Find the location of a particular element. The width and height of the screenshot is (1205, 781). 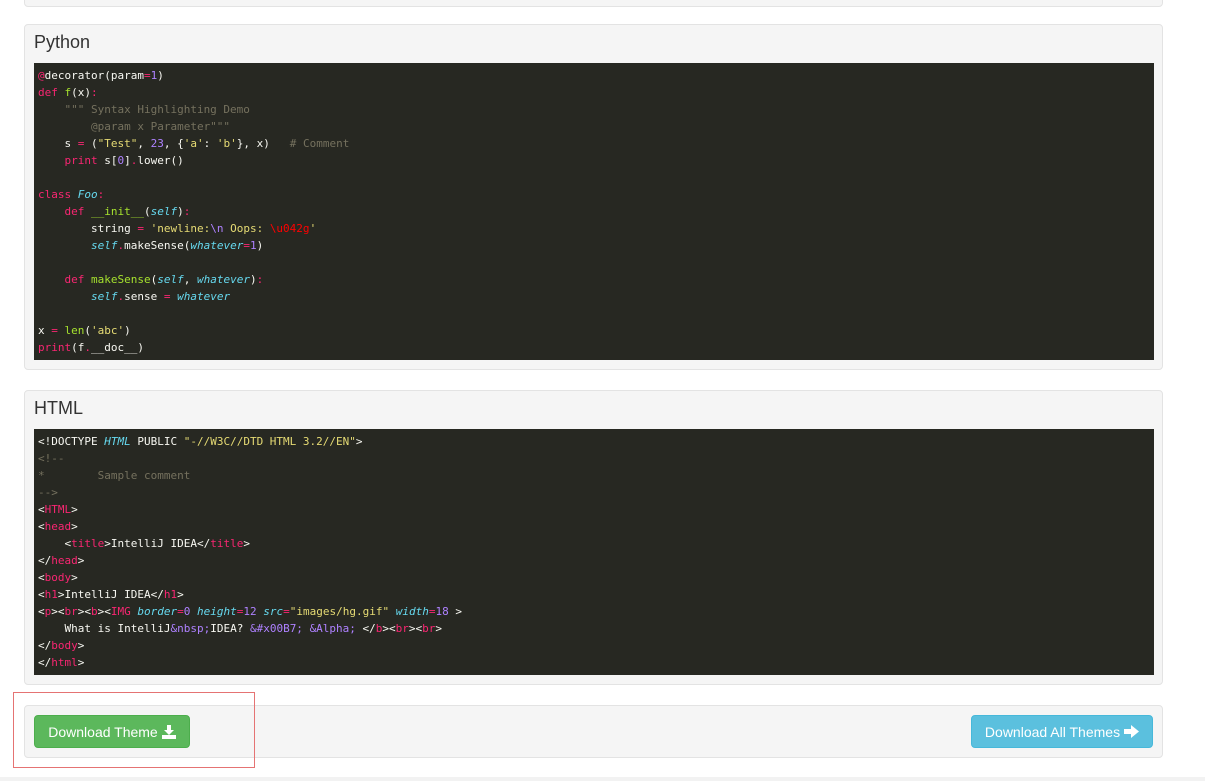

code-line: <head> is located at coordinates (596, 526).